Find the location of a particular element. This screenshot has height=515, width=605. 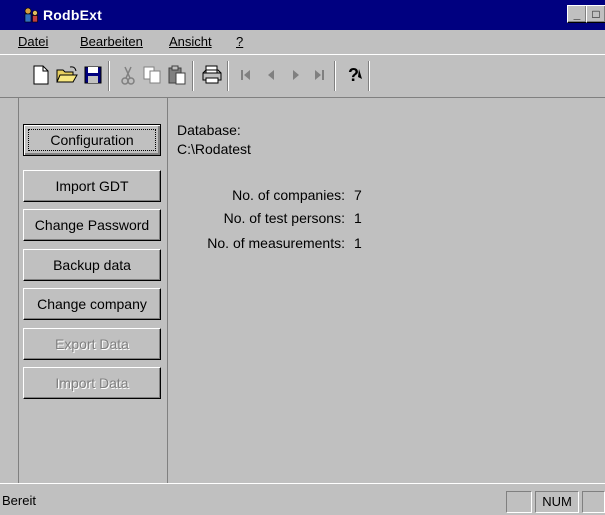

paste-icon is located at coordinates (177, 75).